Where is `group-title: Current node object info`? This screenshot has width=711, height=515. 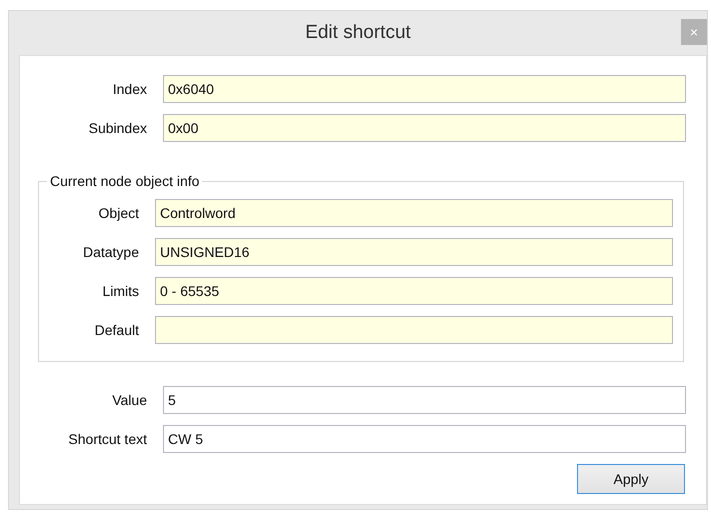
group-title: Current node object info is located at coordinates (124, 181).